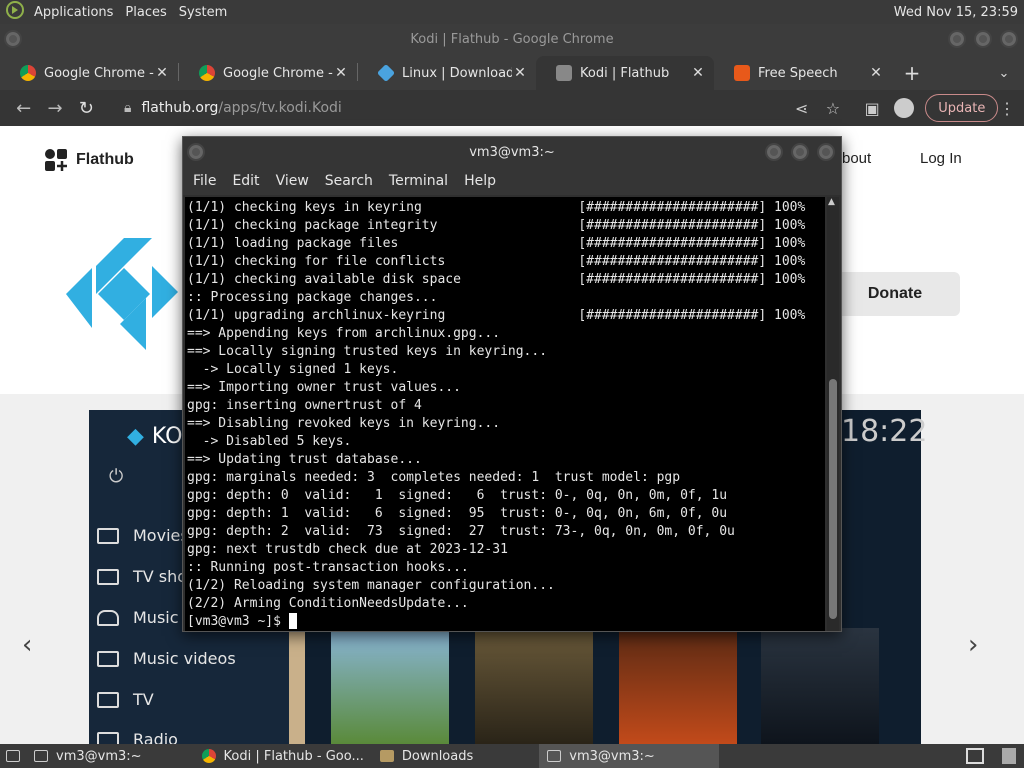 The image size is (1024, 768). Describe the element at coordinates (833, 499) in the screenshot. I see `terminal-scroll-thumb` at that location.